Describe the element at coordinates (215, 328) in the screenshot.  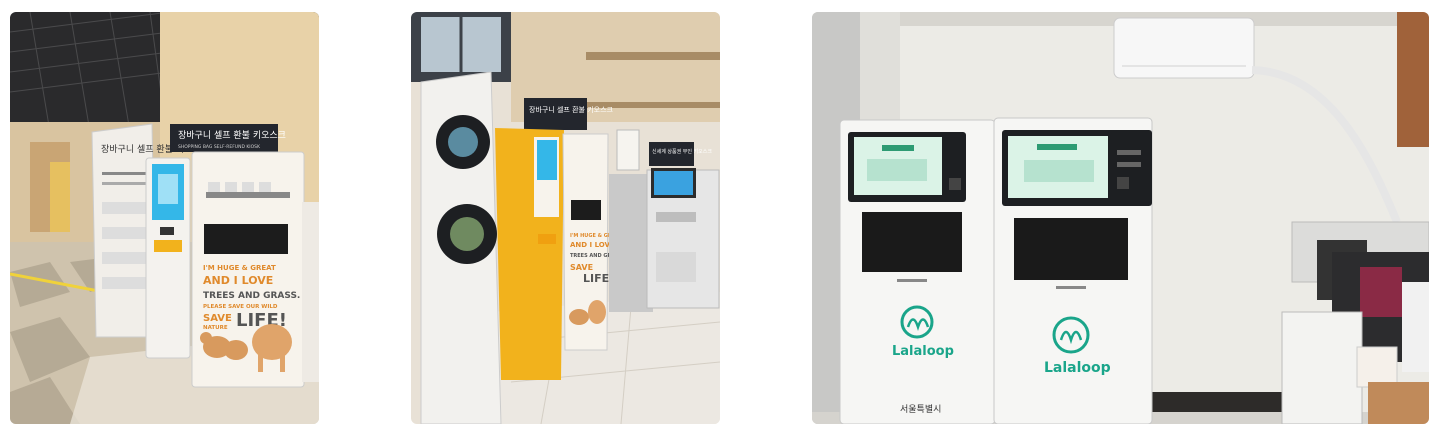
I see `slogan-line-6: NATURE` at that location.